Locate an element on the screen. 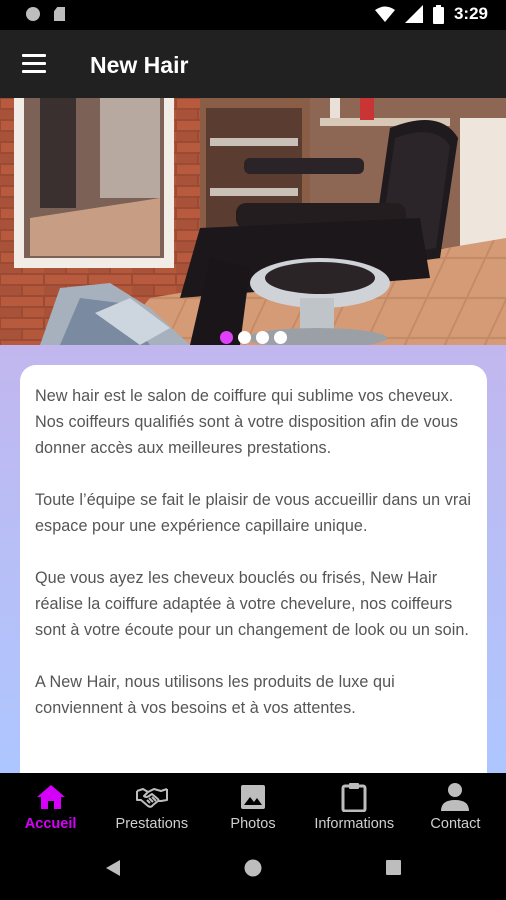 This screenshot has width=506, height=900. back-icon is located at coordinates (113, 868).